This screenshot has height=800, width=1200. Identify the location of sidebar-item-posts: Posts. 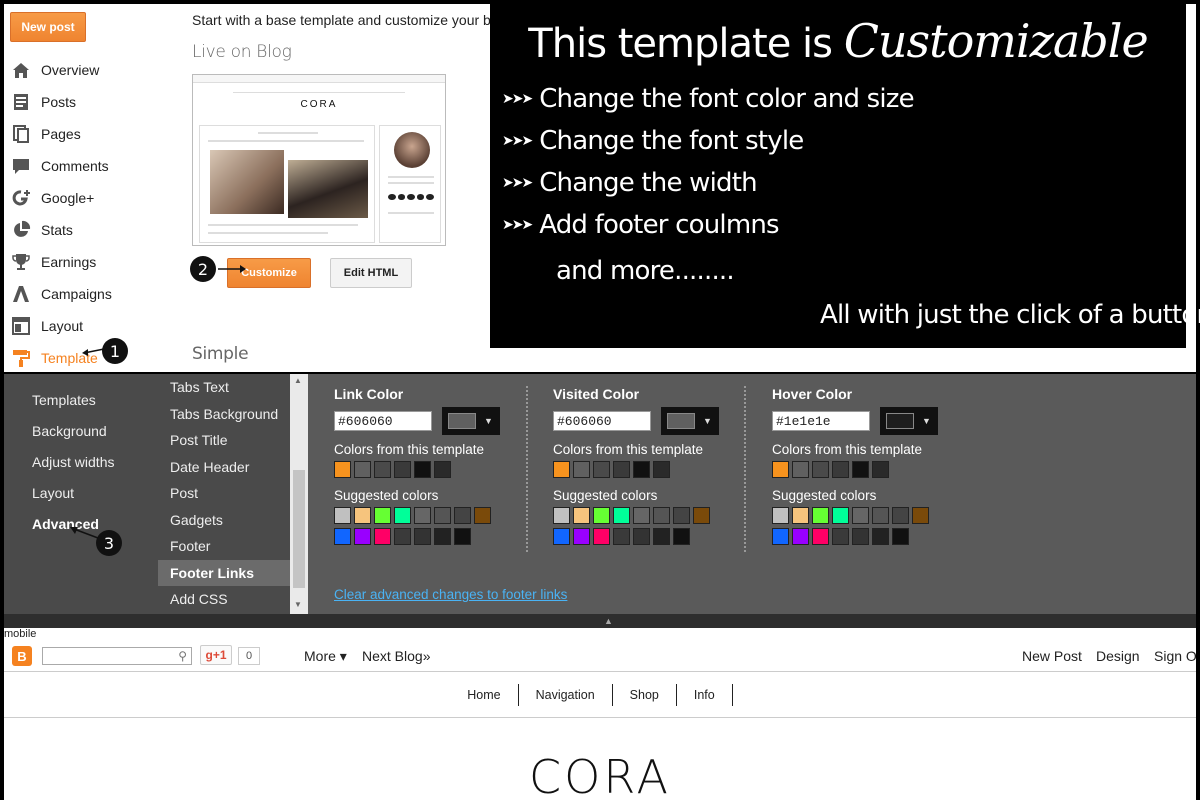
(95, 102).